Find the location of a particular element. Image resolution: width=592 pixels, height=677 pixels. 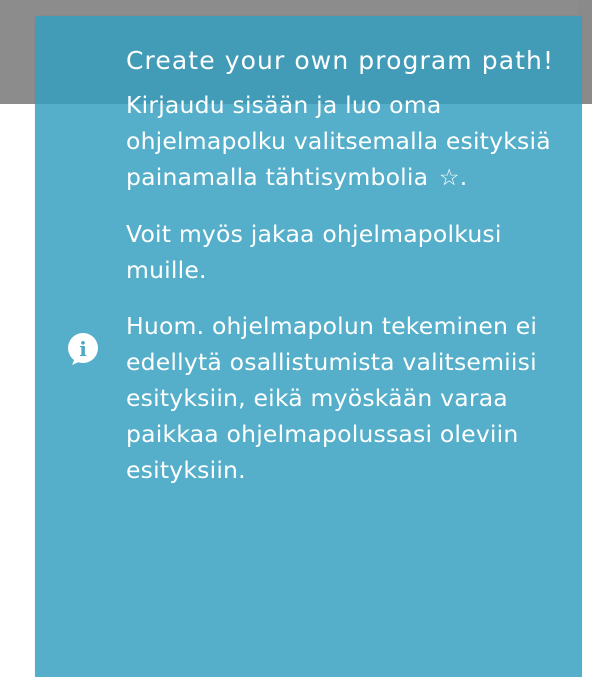

panel-paragraph-share: Voit myös jakaa ohjelmapolkusi muille. is located at coordinates (314, 252).